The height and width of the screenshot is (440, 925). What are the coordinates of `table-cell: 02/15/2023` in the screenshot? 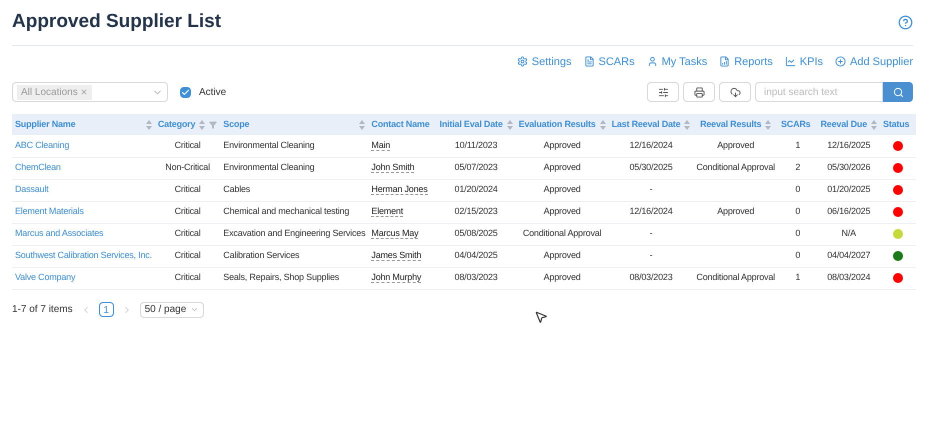 It's located at (476, 211).